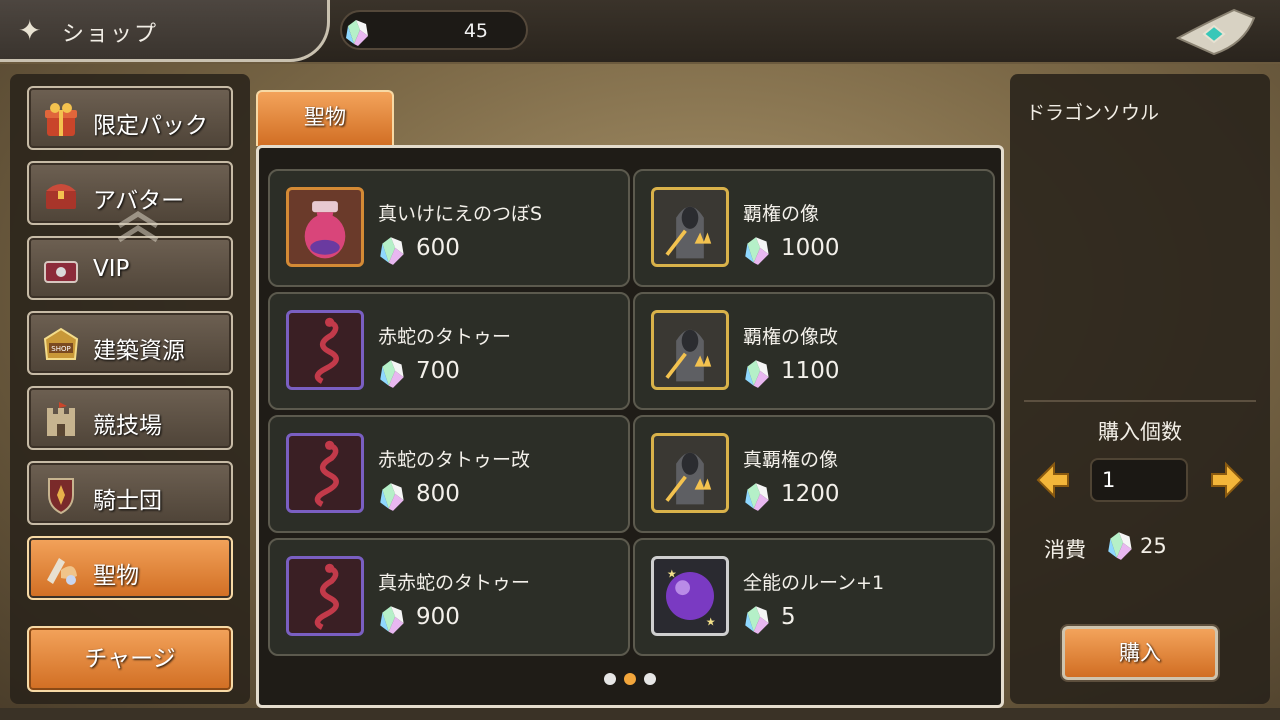  I want to click on page-dot-active, so click(630, 679).